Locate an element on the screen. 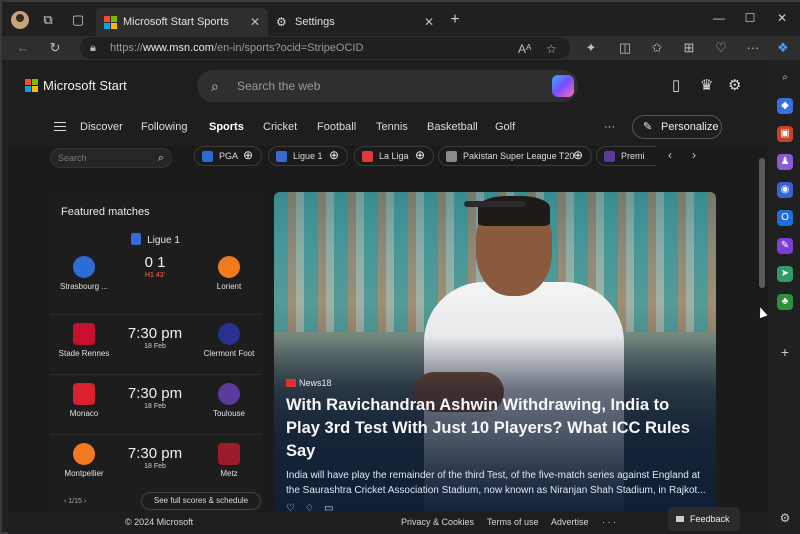  advertise-link: Advertise is located at coordinates (570, 522).